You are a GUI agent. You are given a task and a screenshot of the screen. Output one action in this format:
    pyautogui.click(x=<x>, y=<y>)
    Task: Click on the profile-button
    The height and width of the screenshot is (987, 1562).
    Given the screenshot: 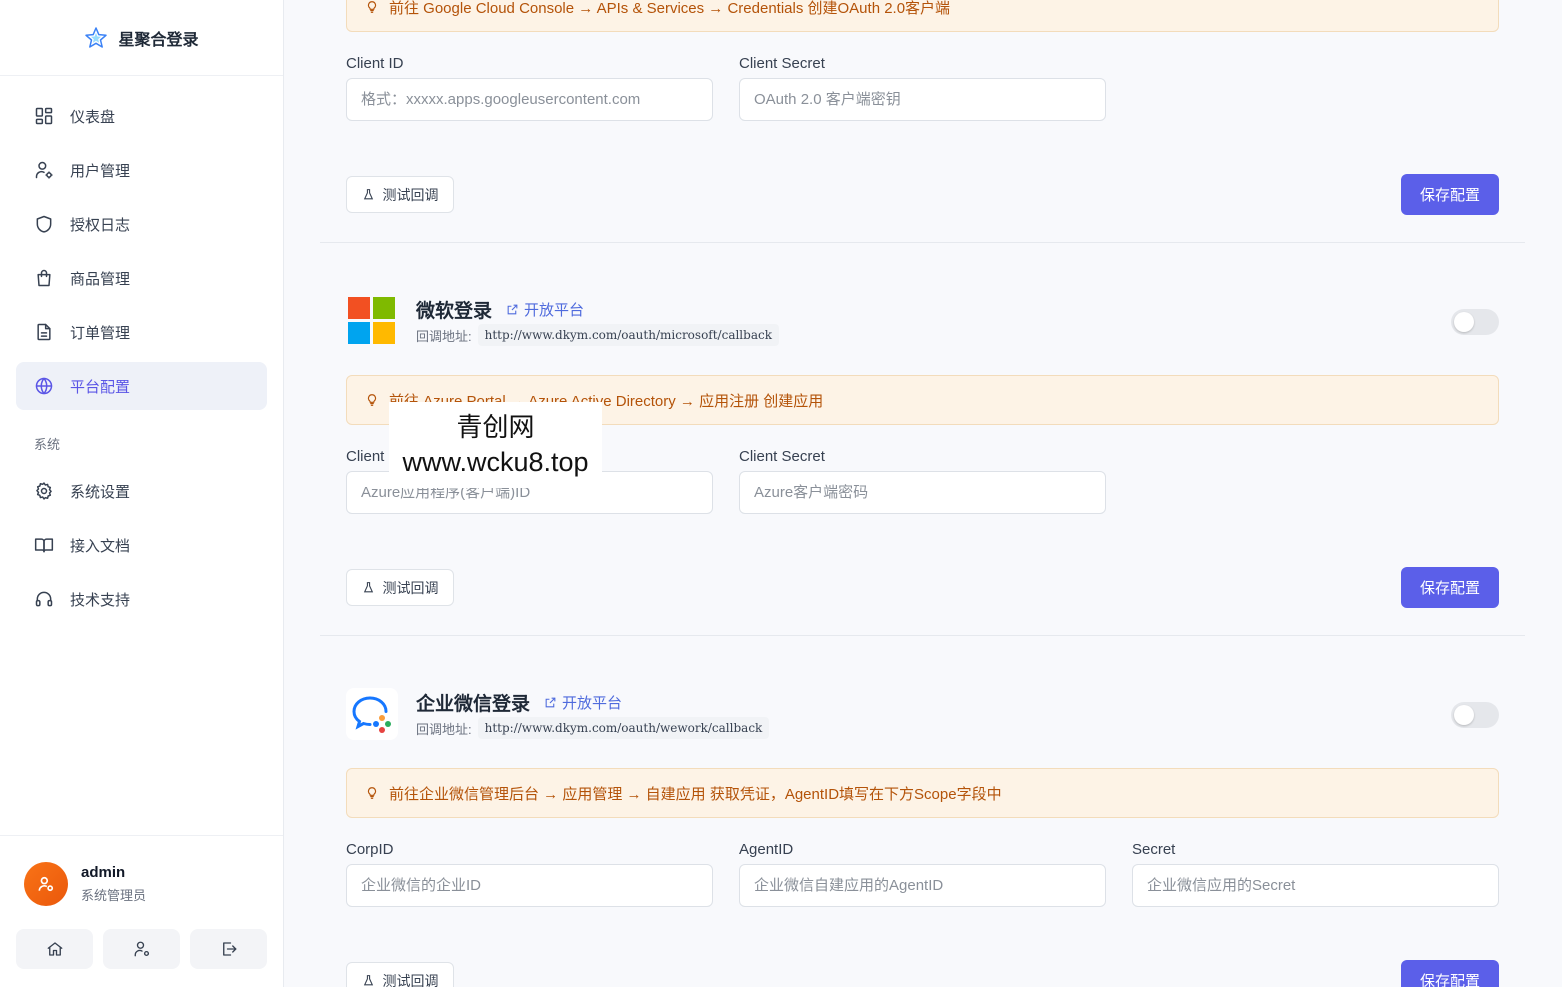 What is the action you would take?
    pyautogui.click(x=141, y=949)
    